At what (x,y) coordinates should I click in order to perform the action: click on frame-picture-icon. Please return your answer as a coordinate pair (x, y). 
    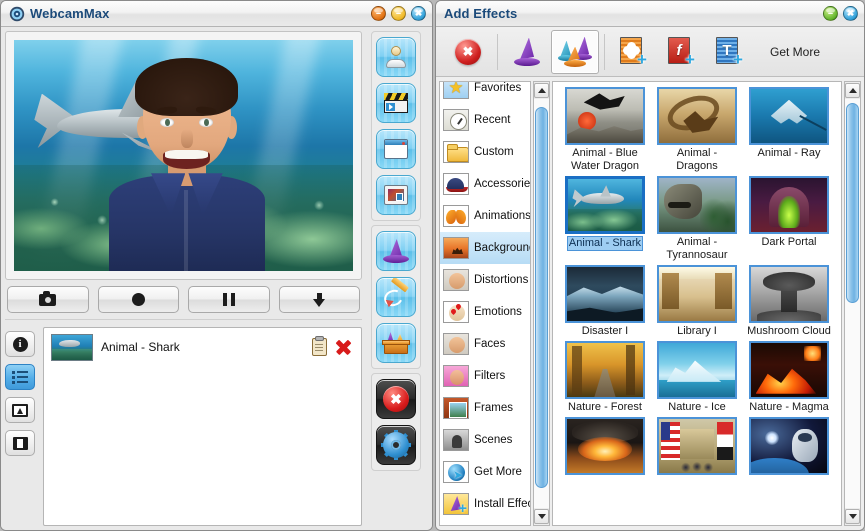
    Looking at the image, I should click on (396, 195).